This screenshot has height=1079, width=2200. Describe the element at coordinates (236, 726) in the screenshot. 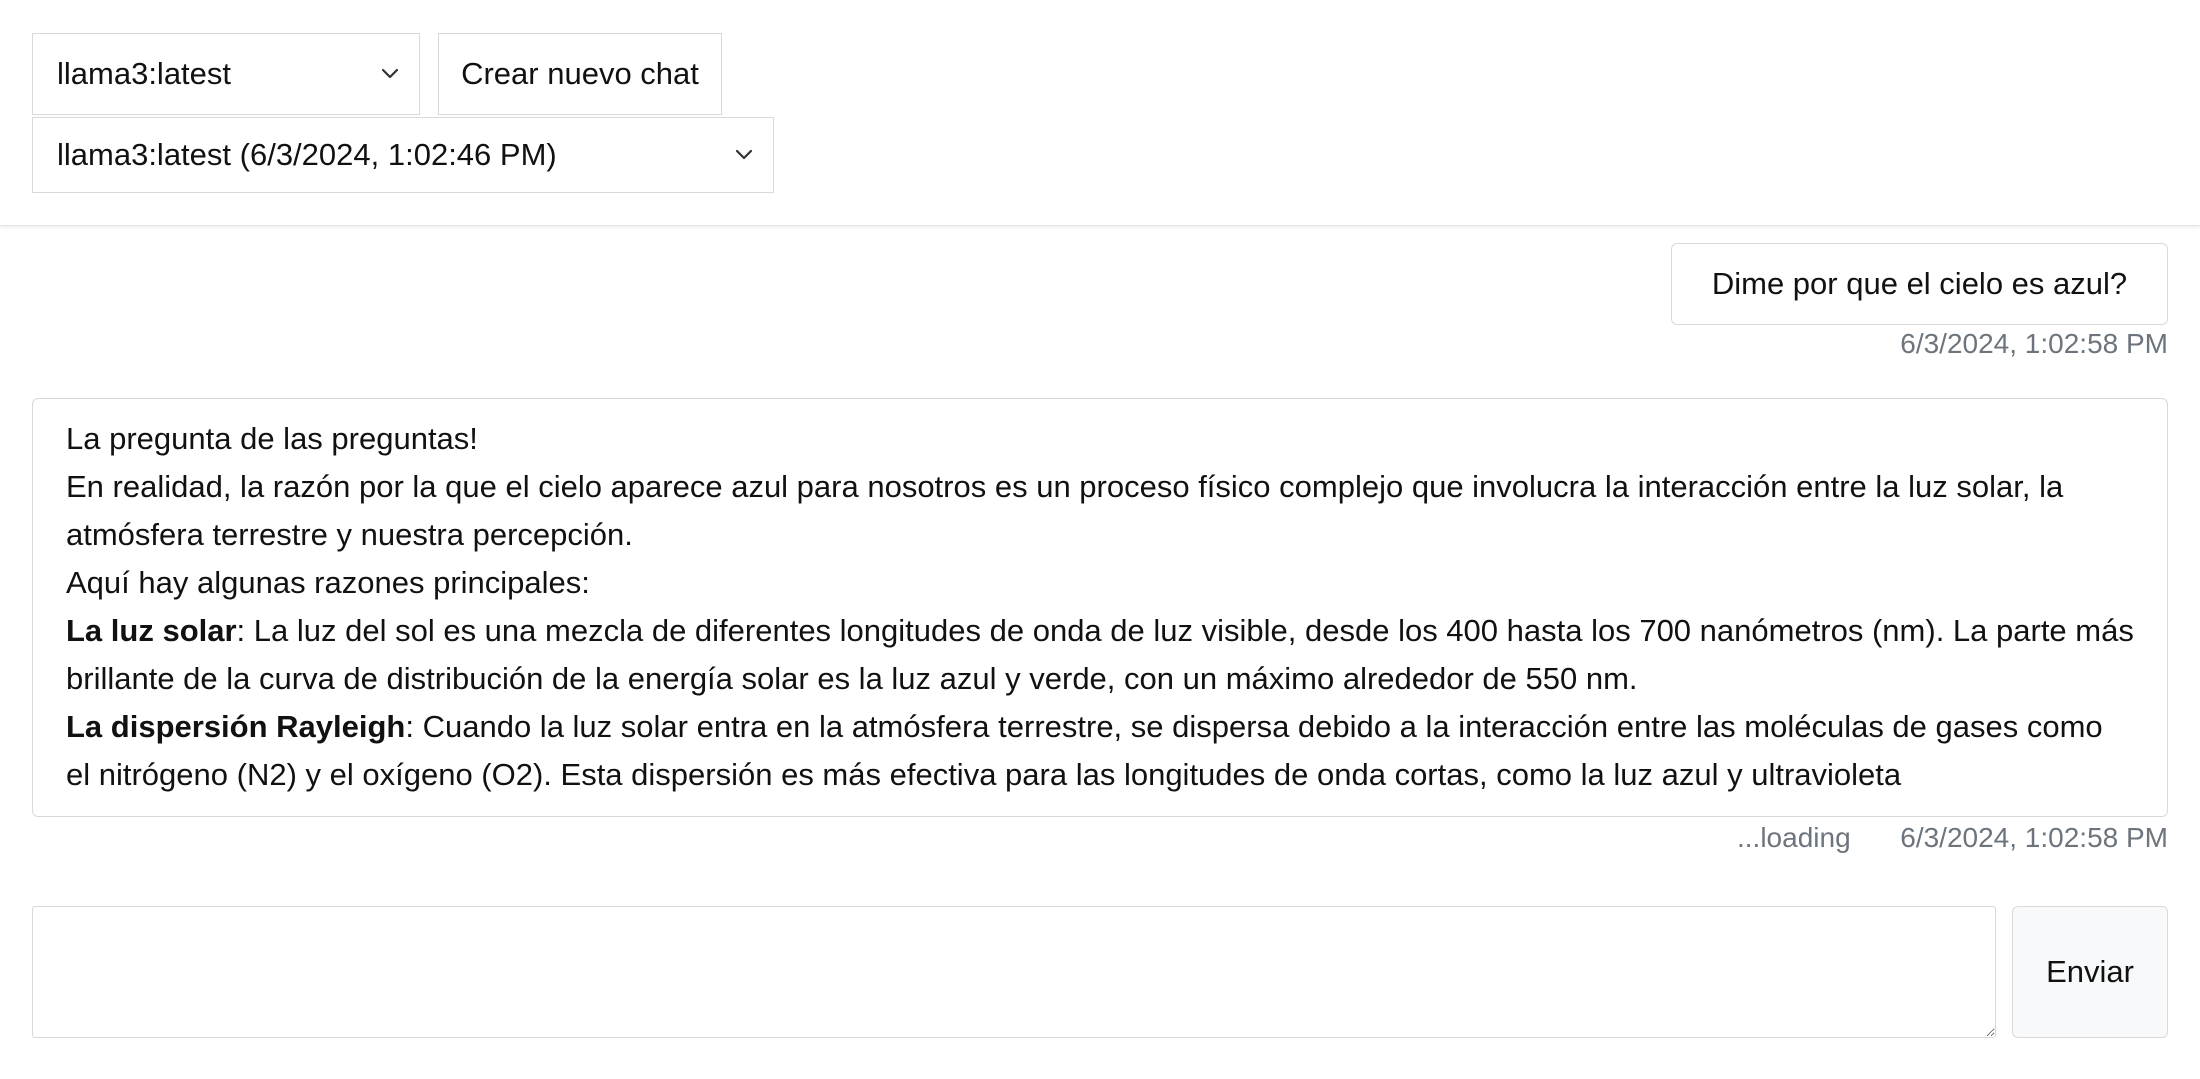

I see `point-title: La dispersión Rayleigh` at that location.